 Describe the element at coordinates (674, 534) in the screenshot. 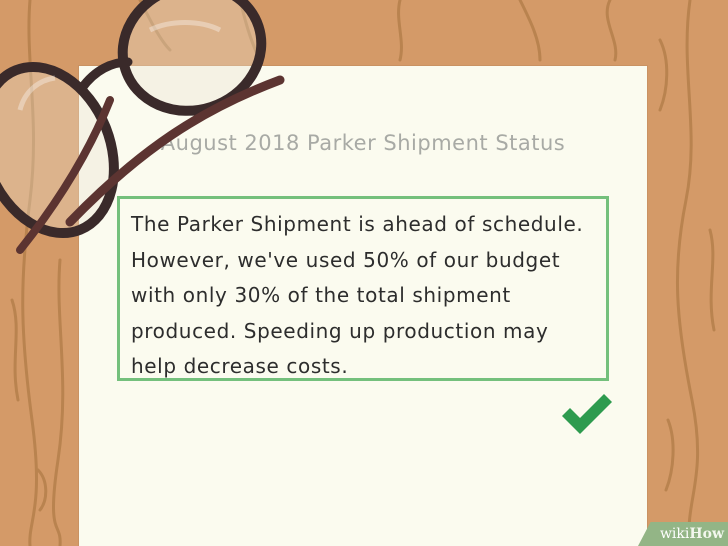

I see `watermark-wiki: wiki` at that location.